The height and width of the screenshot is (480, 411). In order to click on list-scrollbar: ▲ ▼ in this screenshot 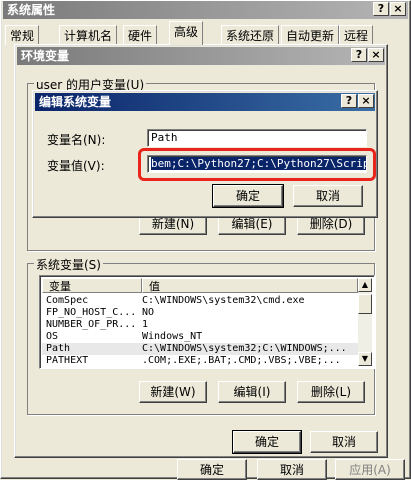, I will do `click(365, 322)`.